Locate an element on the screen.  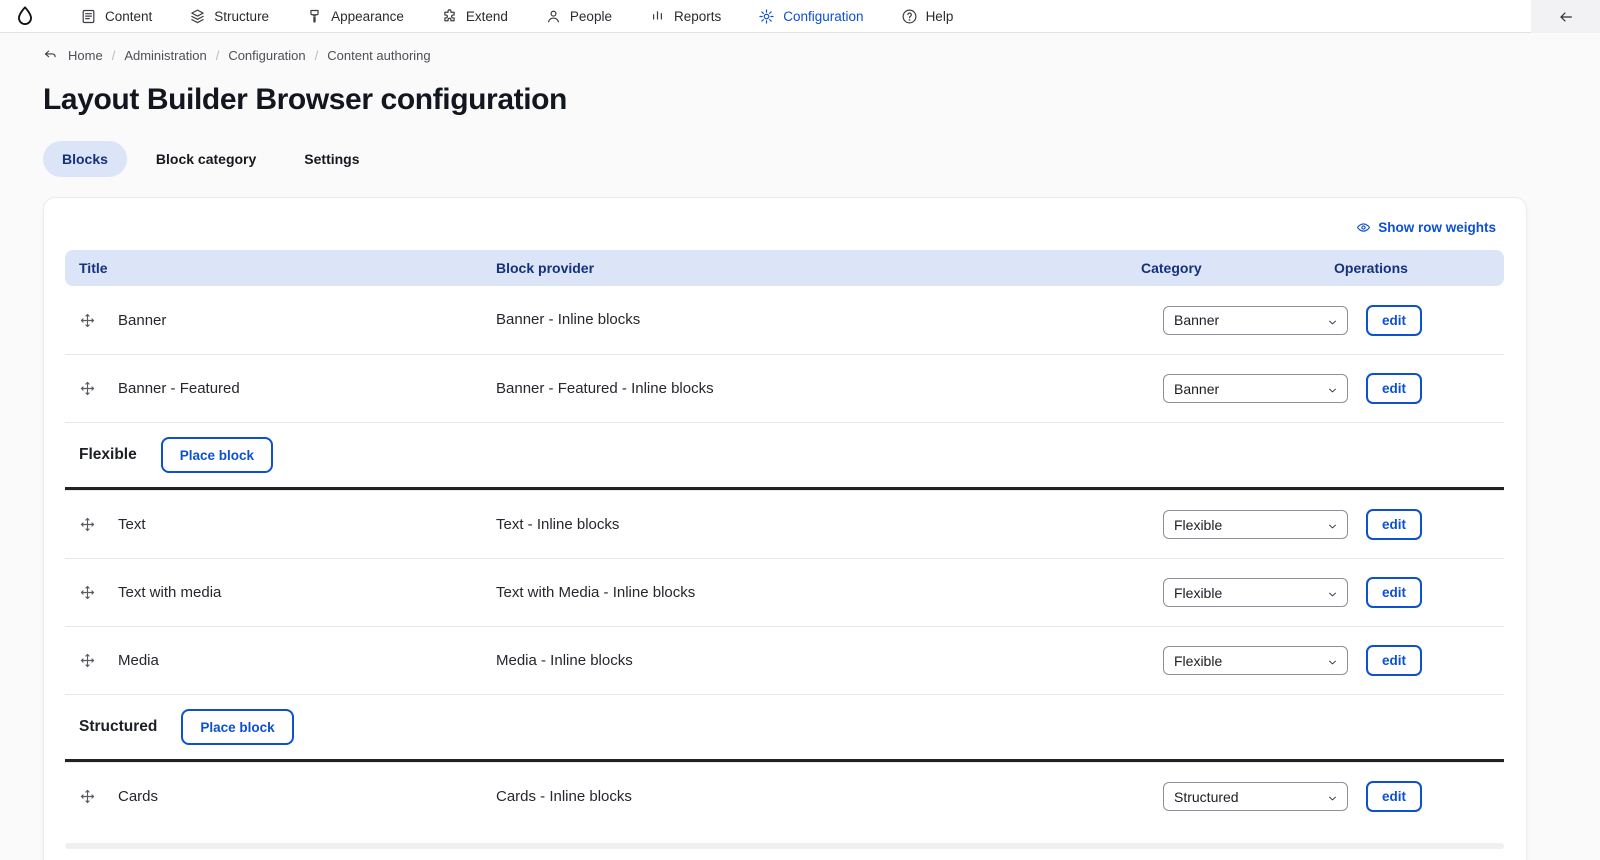
column-header-title: Title is located at coordinates (93, 268).